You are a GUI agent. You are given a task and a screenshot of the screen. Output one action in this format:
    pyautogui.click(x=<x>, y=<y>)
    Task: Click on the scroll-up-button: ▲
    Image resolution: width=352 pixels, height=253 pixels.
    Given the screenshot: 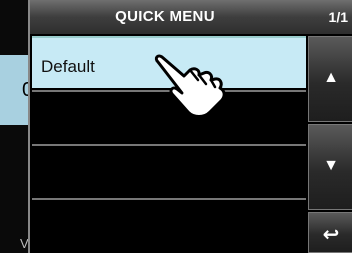 What is the action you would take?
    pyautogui.click(x=330, y=79)
    